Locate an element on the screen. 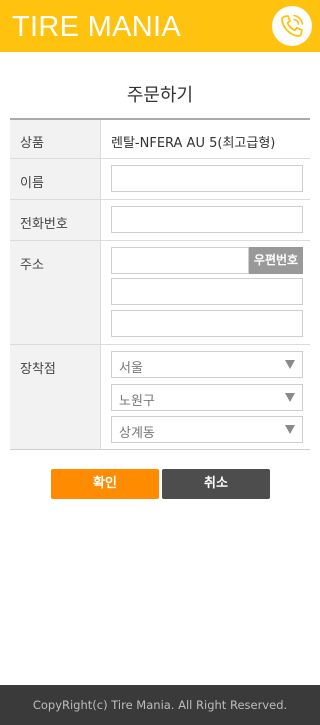  name-label: 이름 is located at coordinates (32, 183).